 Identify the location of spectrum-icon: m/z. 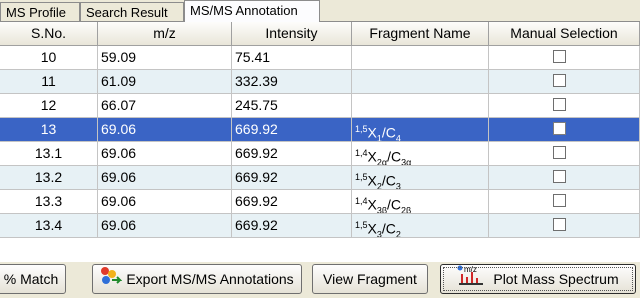
(473, 280).